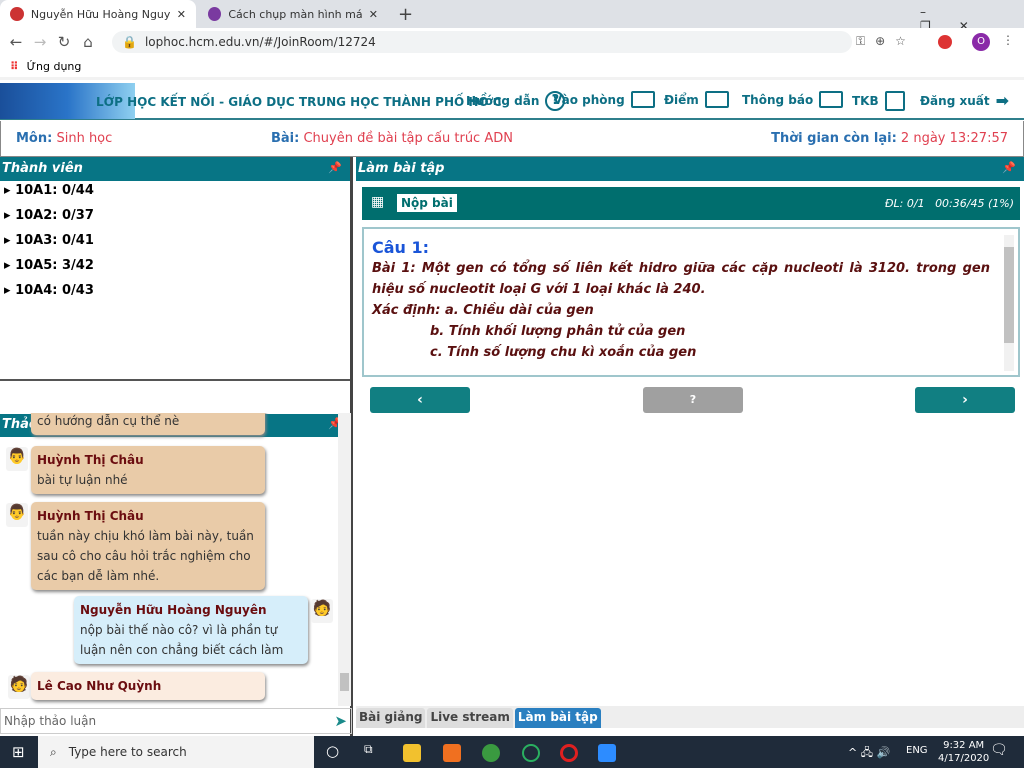  What do you see at coordinates (470, 718) in the screenshot?
I see `tab-live-stream: Live stream` at bounding box center [470, 718].